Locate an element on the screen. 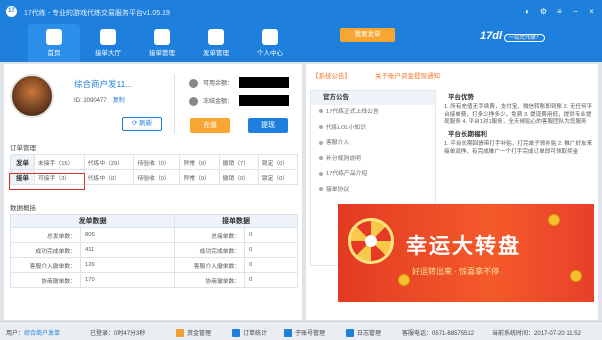  copy-link: 复制 is located at coordinates (119, 101).